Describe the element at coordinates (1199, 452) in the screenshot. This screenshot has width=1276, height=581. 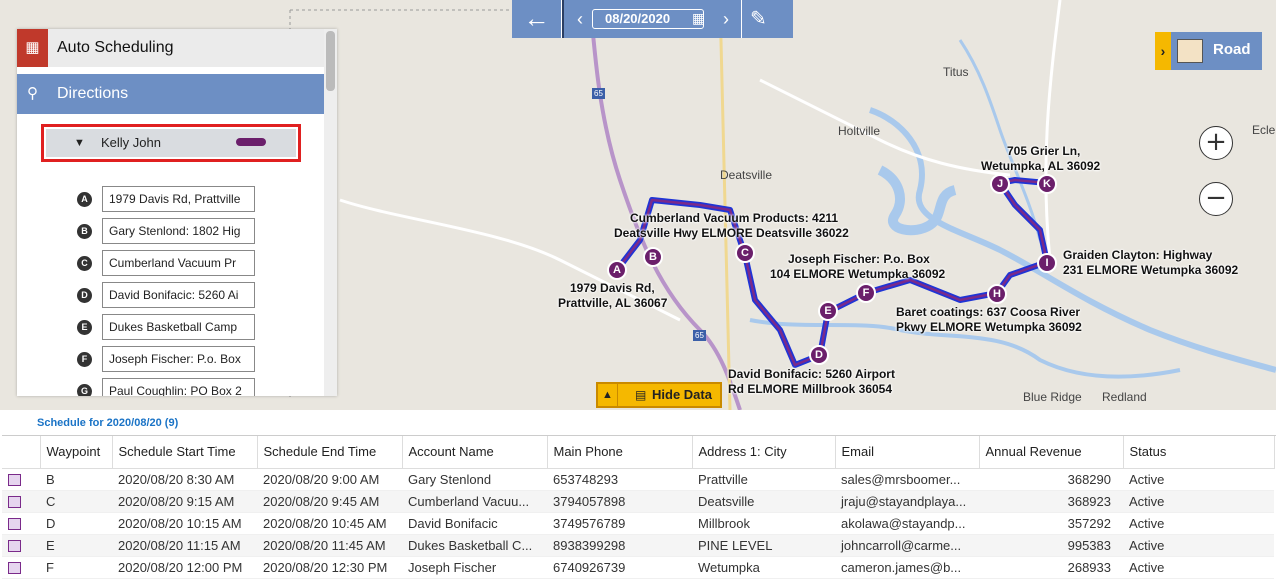
I see `column-header: Status` at that location.